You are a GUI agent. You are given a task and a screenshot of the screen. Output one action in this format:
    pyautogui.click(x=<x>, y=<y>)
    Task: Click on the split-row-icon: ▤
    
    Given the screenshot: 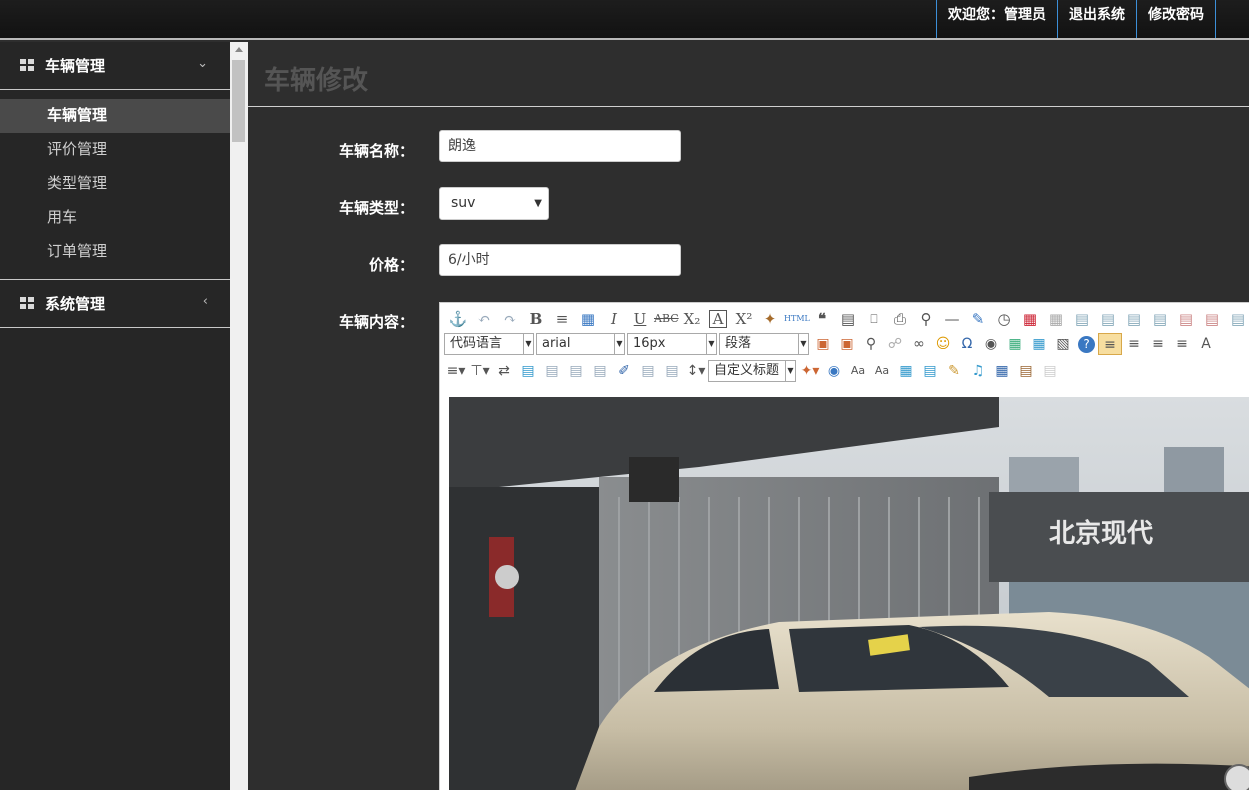 What is the action you would take?
    pyautogui.click(x=1212, y=319)
    